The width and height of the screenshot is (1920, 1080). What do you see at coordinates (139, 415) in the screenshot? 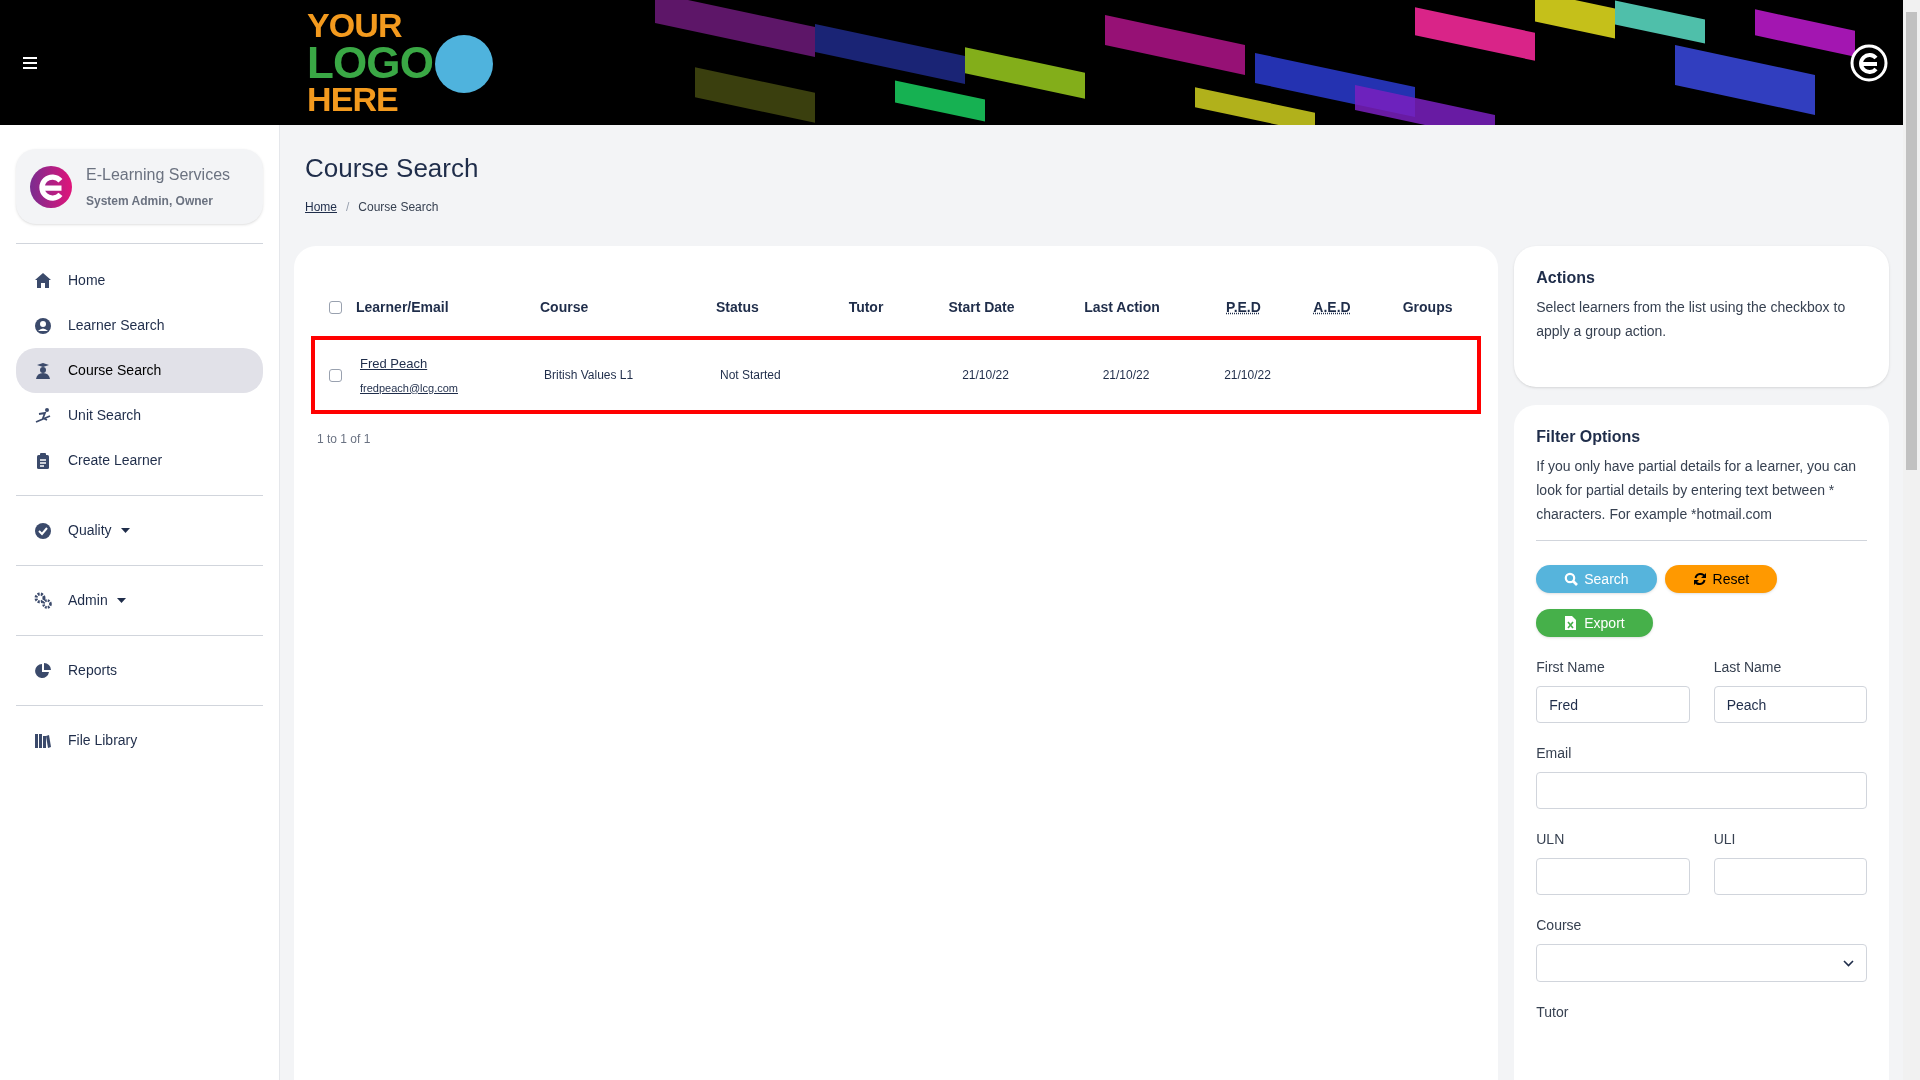
I see `nav-item: Unit Search` at bounding box center [139, 415].